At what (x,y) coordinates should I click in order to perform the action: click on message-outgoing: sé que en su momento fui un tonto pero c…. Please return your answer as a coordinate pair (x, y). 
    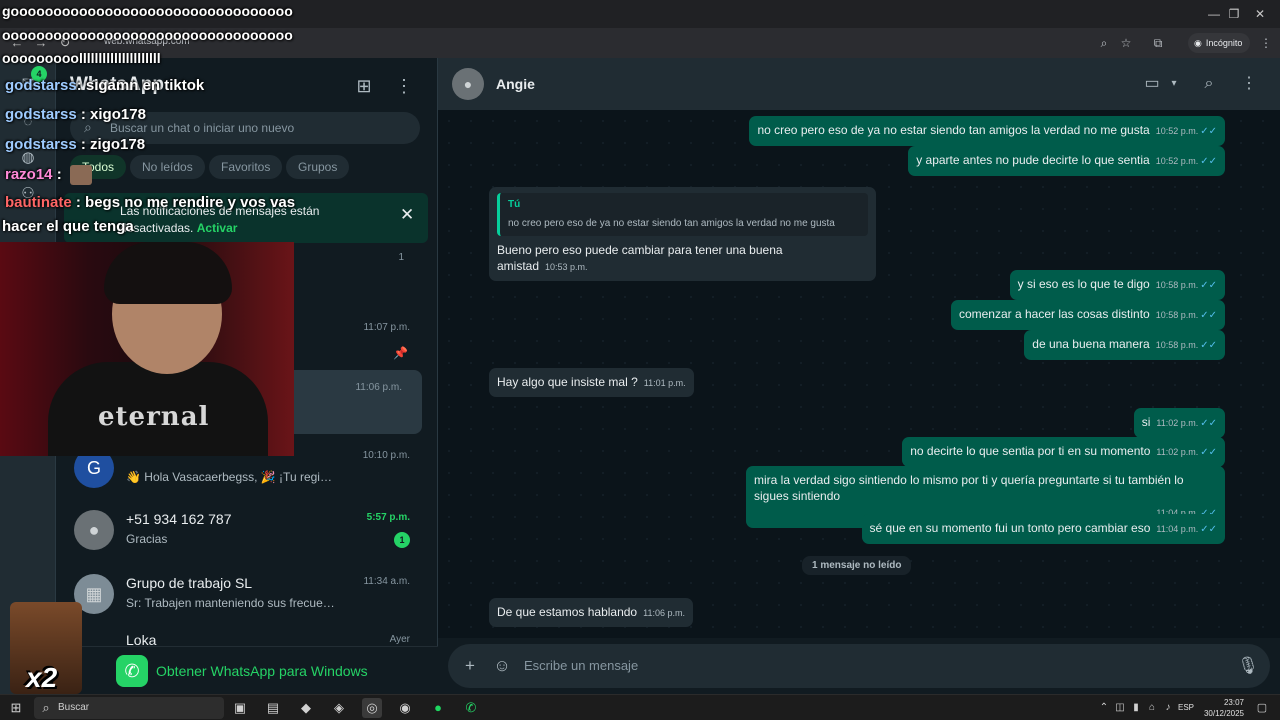
    Looking at the image, I should click on (1043, 529).